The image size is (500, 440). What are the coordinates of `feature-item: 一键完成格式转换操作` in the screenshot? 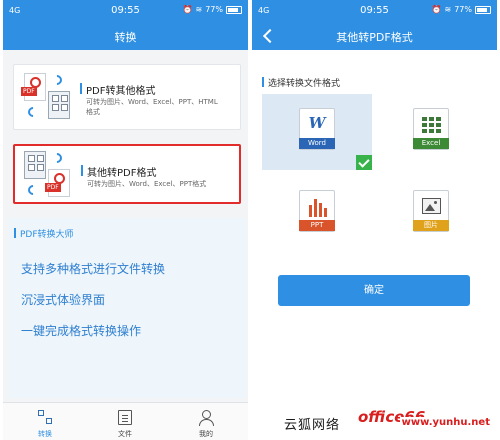 It's located at (81, 331).